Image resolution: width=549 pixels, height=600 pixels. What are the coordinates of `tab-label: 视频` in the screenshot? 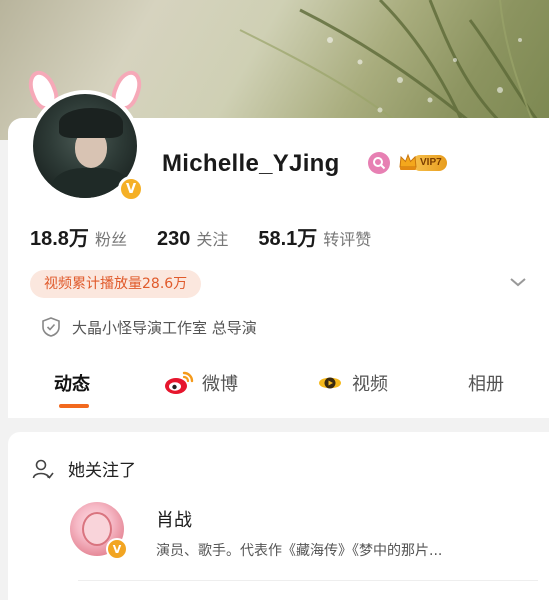 It's located at (370, 384).